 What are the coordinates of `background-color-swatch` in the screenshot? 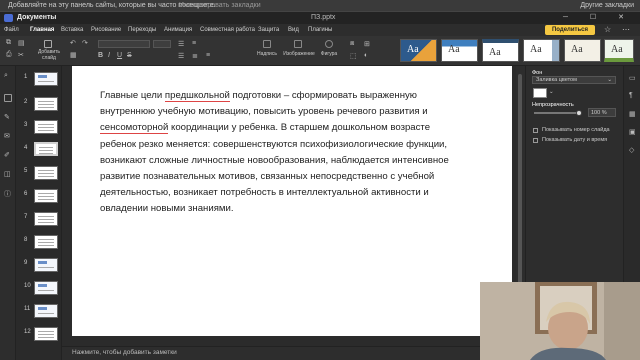 It's located at (540, 93).